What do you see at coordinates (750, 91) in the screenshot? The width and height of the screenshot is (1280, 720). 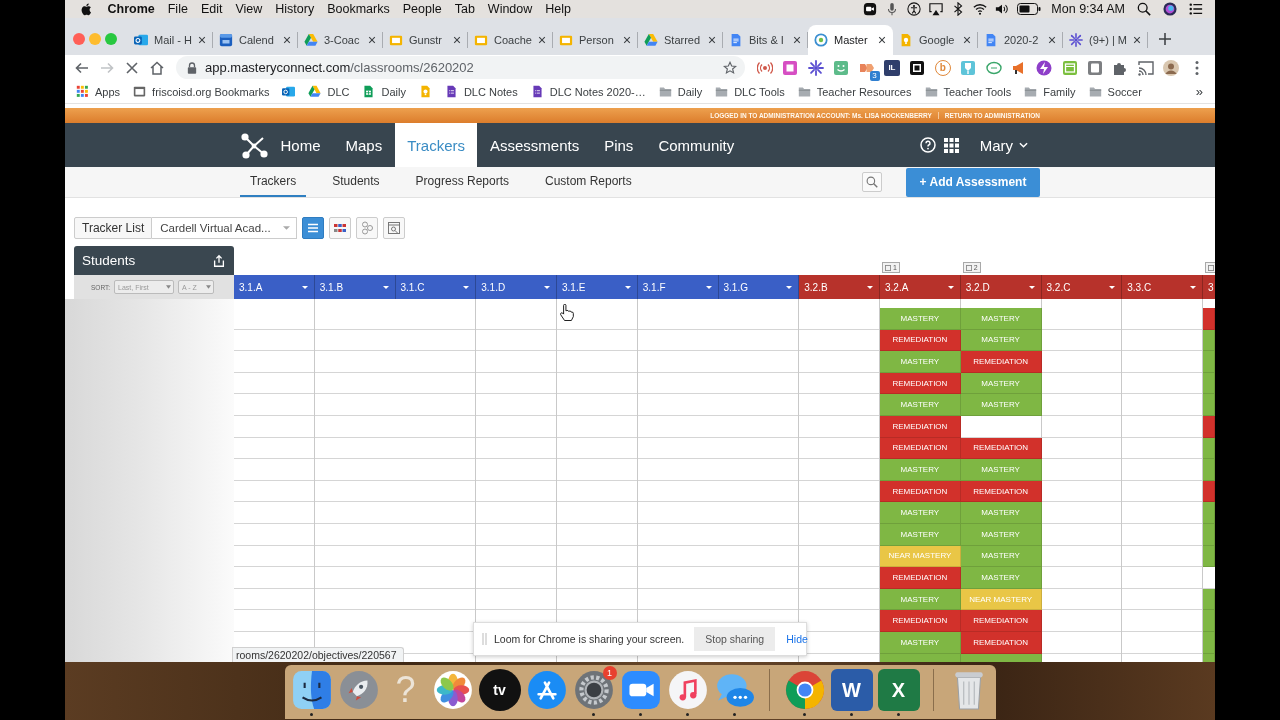 I see `bookmark-item: DLC Tools` at bounding box center [750, 91].